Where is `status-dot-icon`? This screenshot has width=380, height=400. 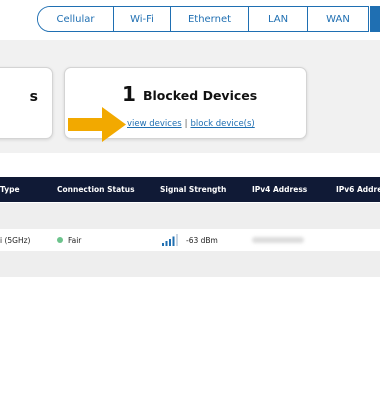
status-dot-icon is located at coordinates (60, 240).